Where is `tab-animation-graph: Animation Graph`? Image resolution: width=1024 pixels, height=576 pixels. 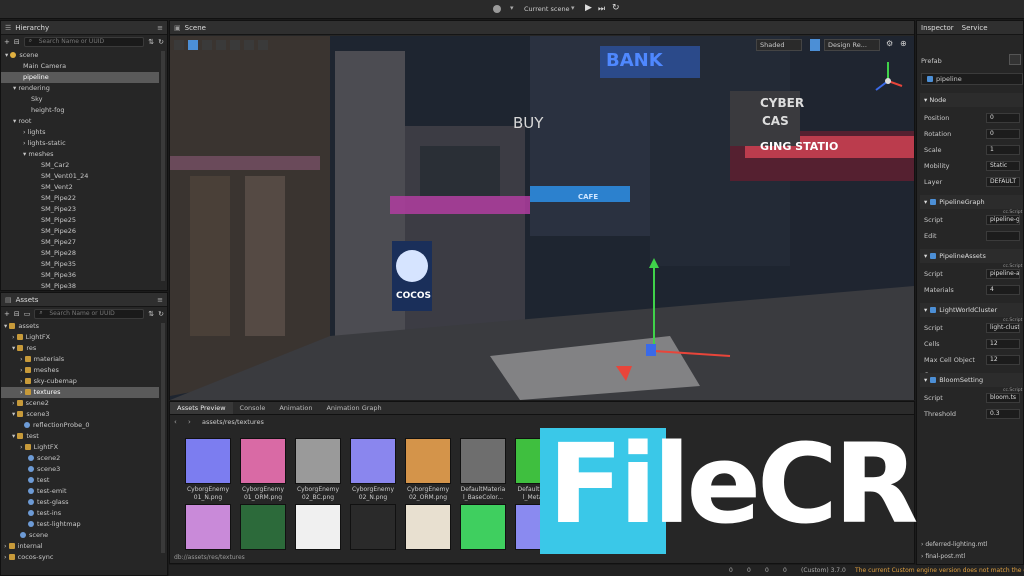 tab-animation-graph: Animation Graph is located at coordinates (353, 408).